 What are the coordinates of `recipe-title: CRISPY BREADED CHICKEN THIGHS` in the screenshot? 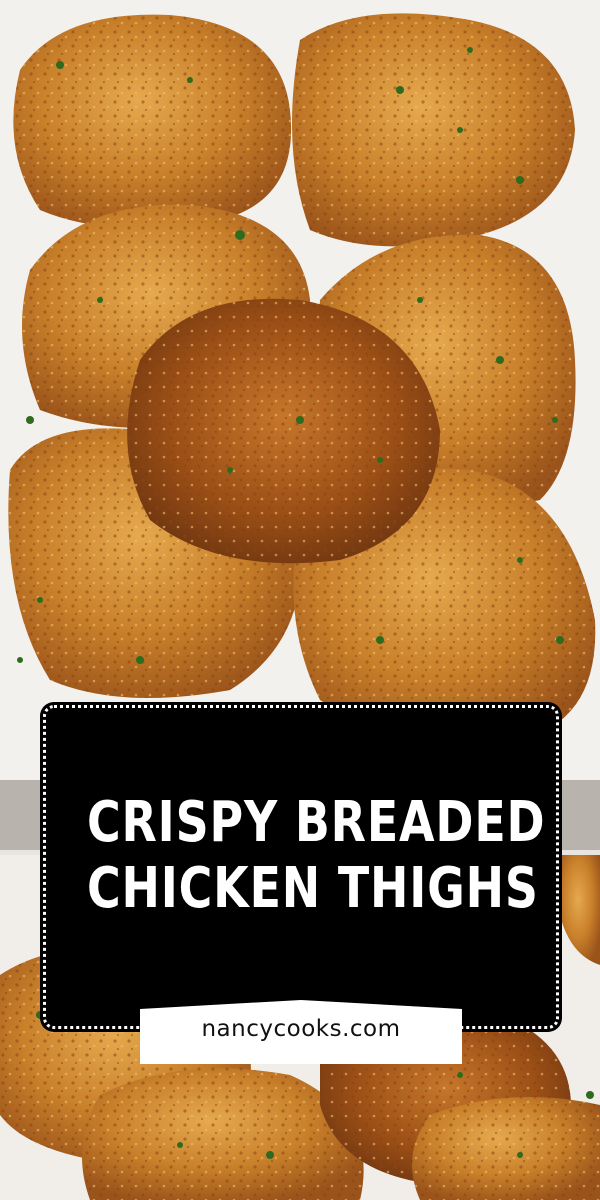 It's located at (316, 856).